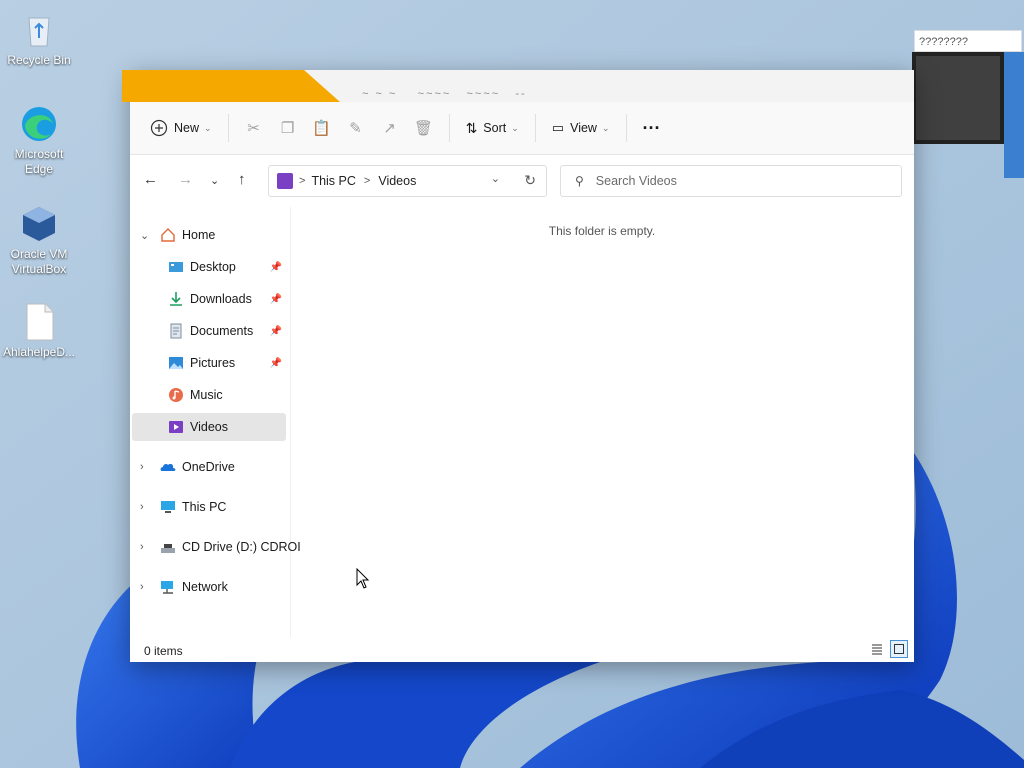  Describe the element at coordinates (176, 331) in the screenshot. I see `documents-icon` at that location.